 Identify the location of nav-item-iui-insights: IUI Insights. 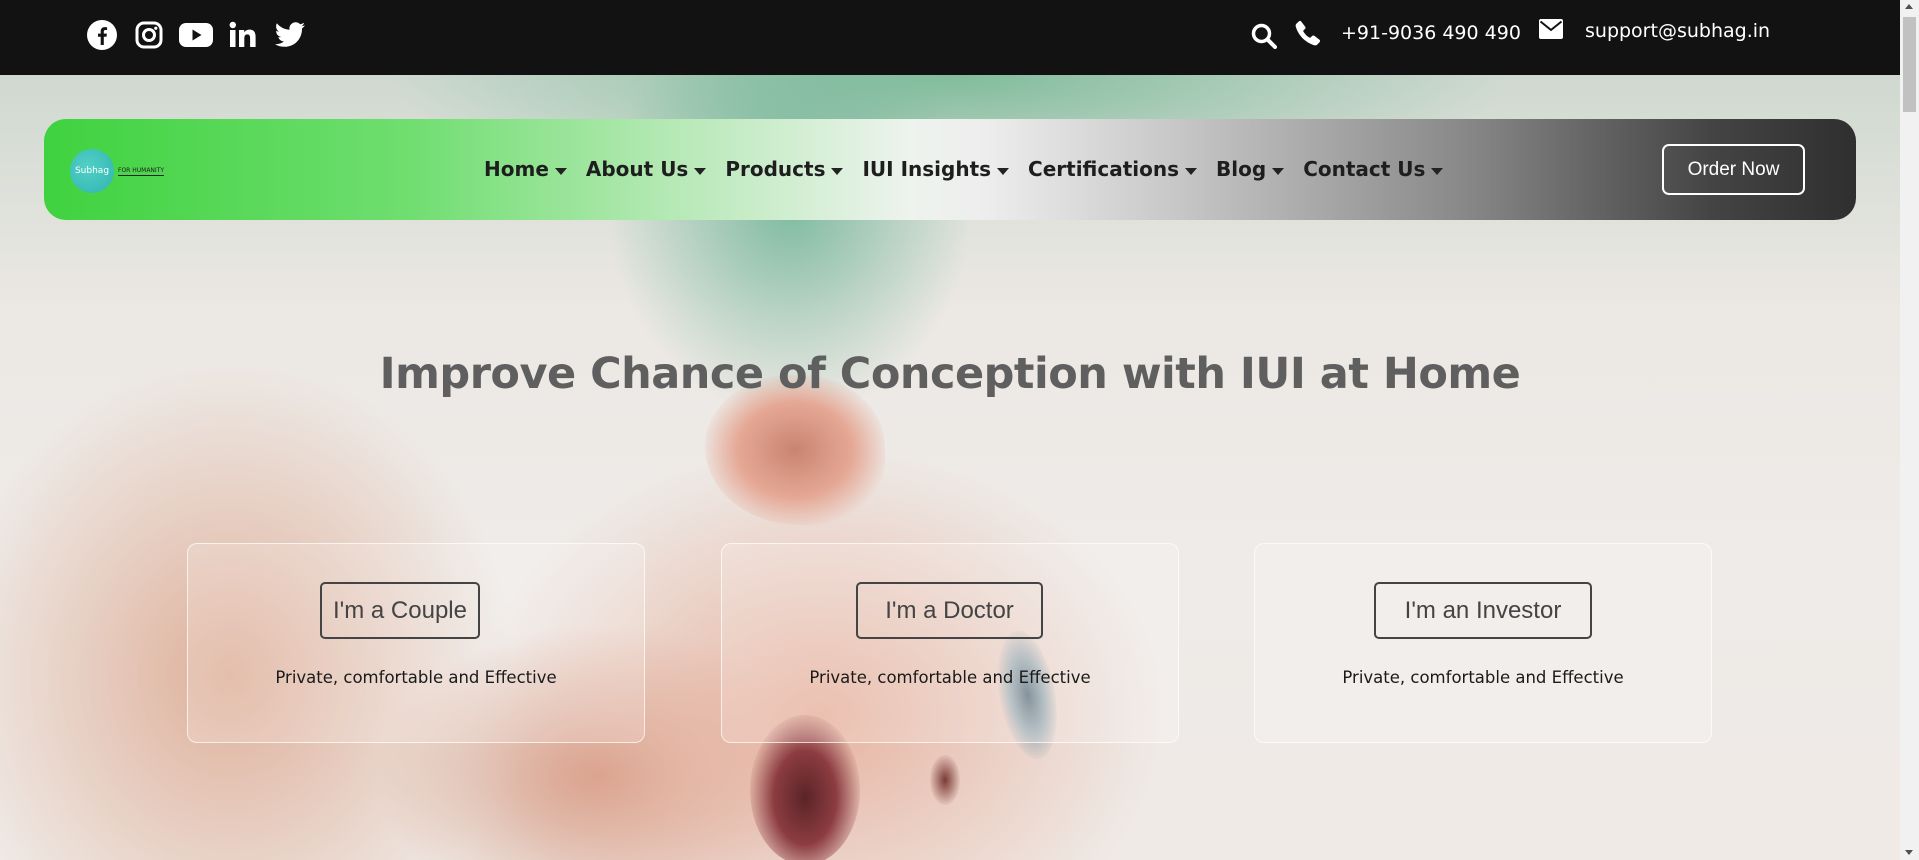
(936, 169).